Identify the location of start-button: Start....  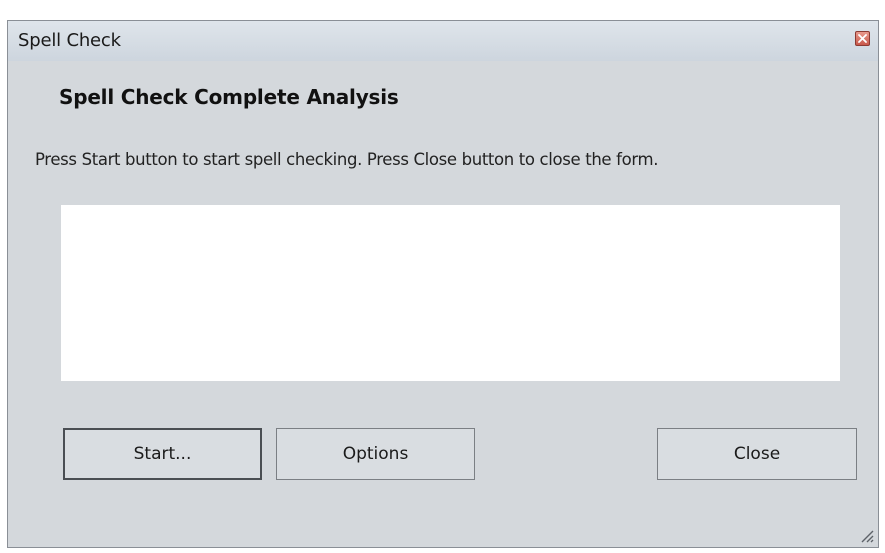
(162, 454).